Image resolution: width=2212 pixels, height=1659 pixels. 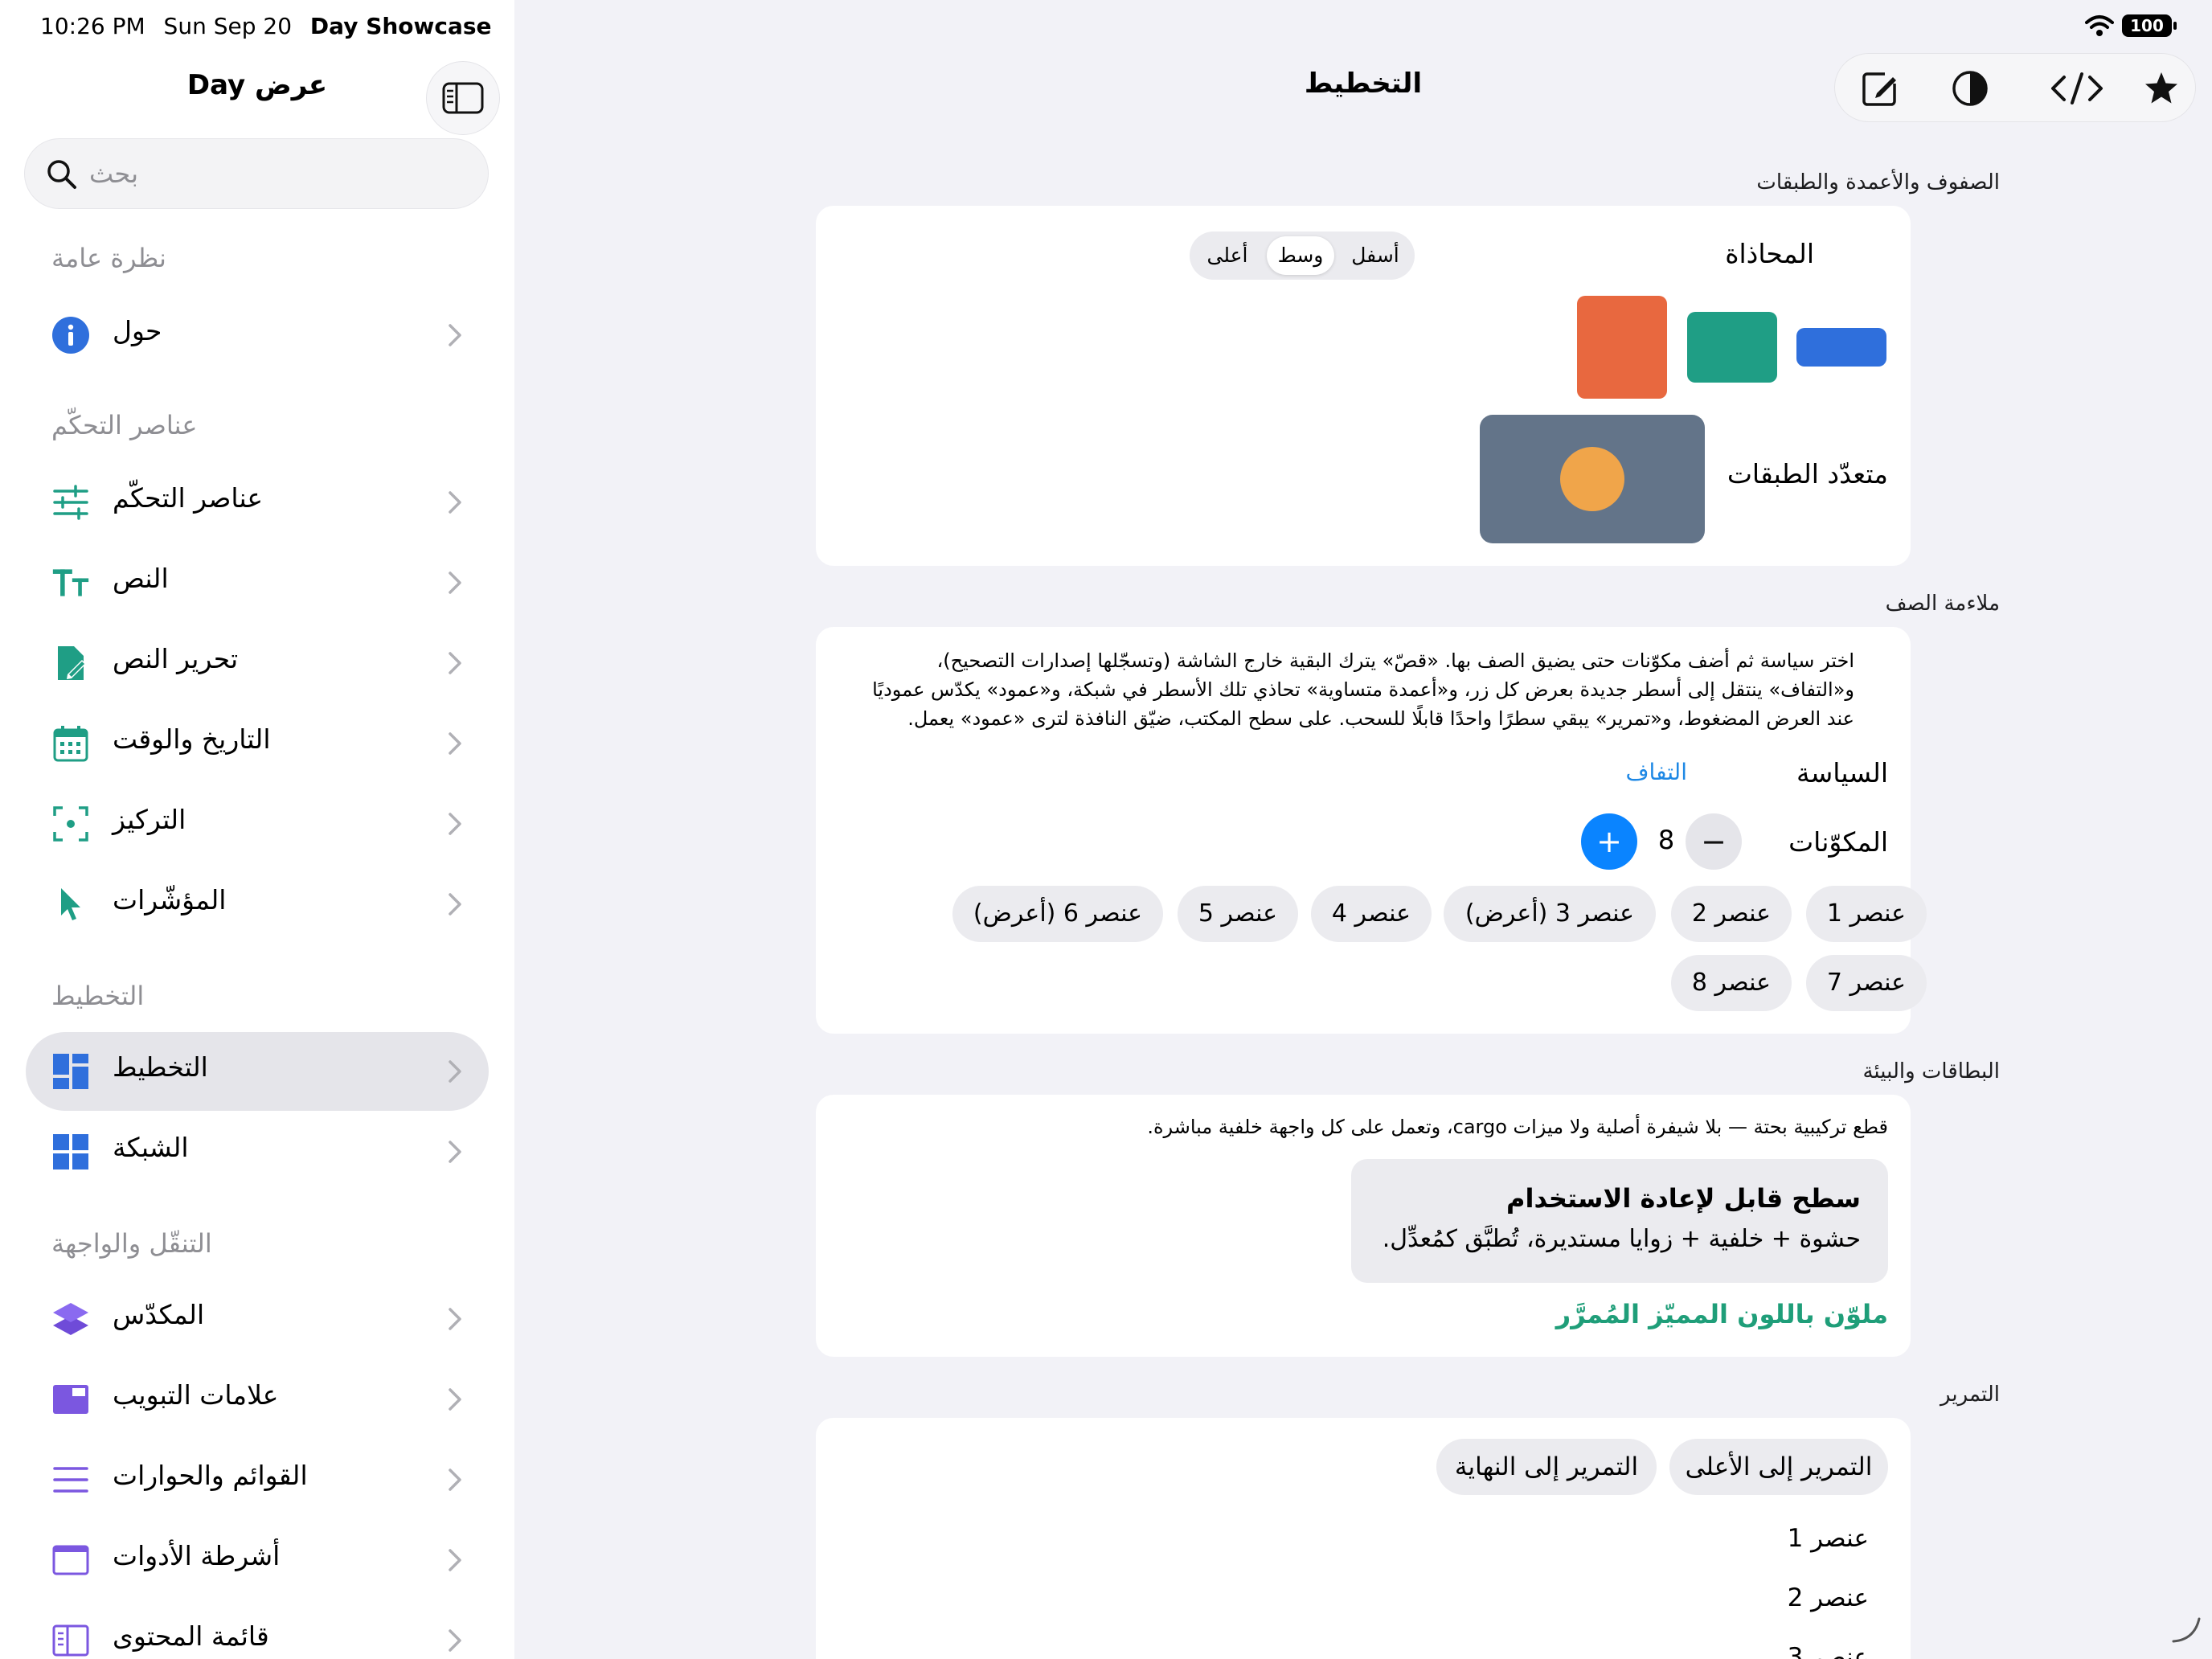 I want to click on sidebar-item-controls: عناصر التحكّم, so click(x=257, y=502).